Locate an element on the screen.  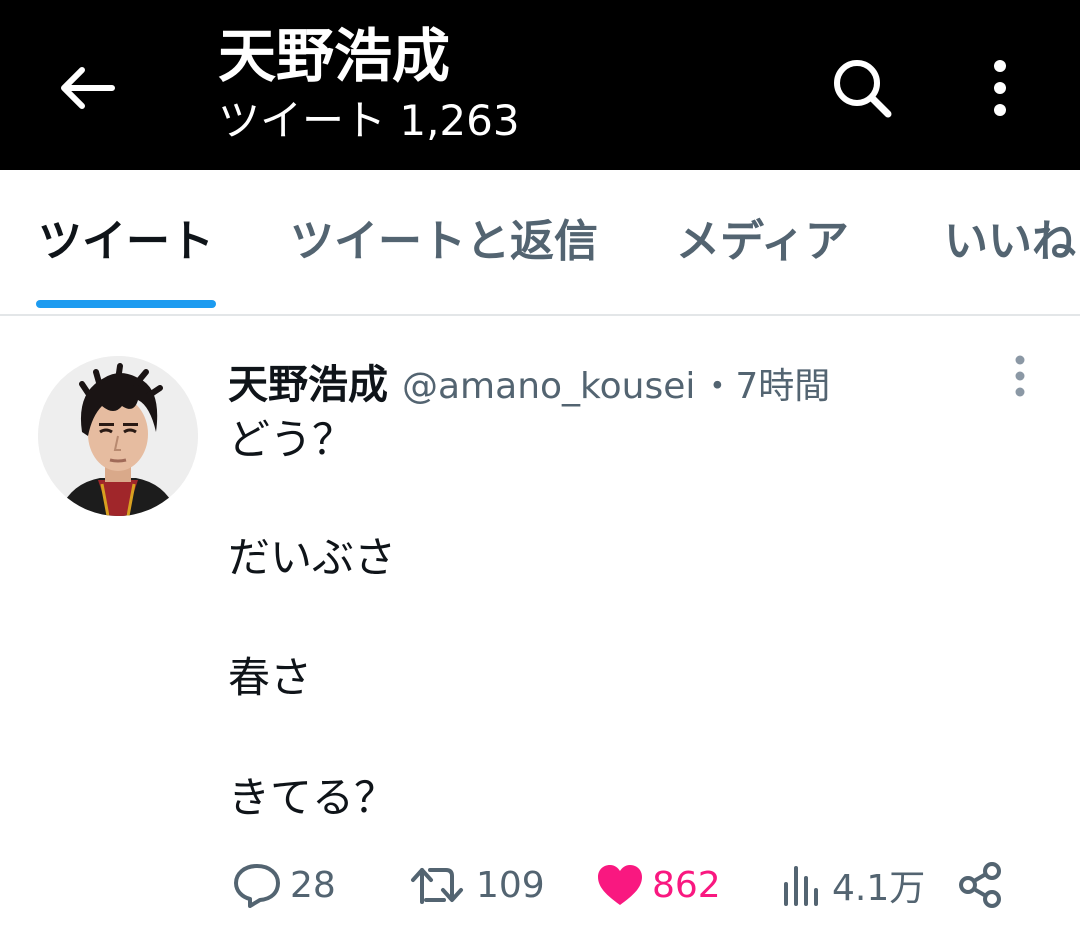
arrow-left-icon is located at coordinates (88, 88).